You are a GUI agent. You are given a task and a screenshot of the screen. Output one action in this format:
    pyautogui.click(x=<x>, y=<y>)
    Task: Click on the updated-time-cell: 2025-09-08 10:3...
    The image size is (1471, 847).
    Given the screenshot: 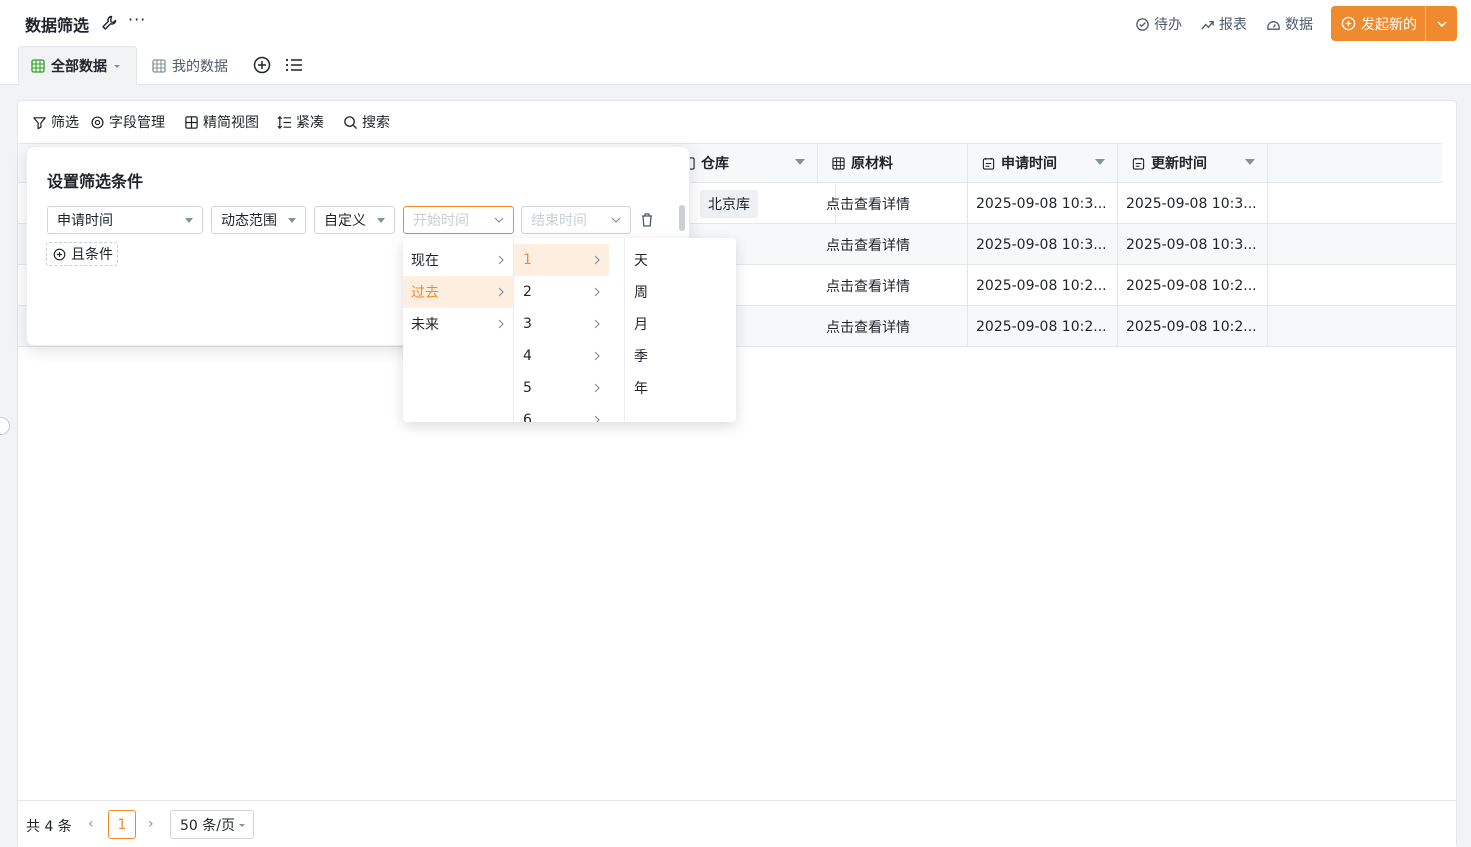 What is the action you would take?
    pyautogui.click(x=1193, y=244)
    